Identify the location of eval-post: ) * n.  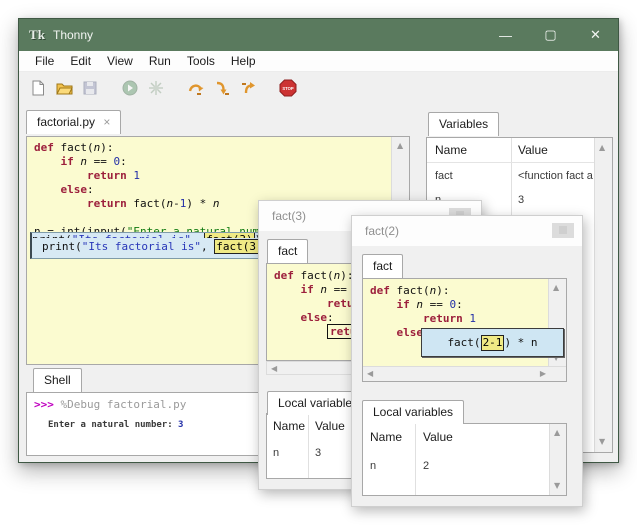
(521, 342).